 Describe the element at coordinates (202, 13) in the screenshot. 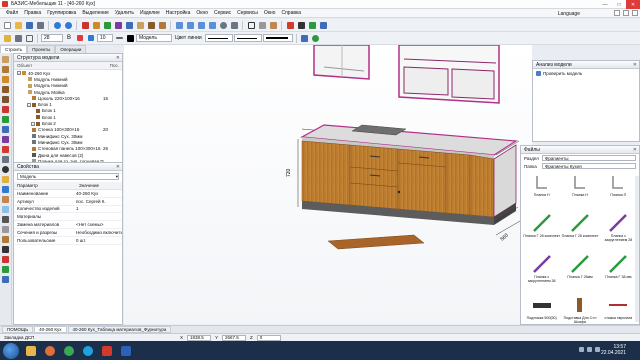

I see `menu-window: Окно` at that location.